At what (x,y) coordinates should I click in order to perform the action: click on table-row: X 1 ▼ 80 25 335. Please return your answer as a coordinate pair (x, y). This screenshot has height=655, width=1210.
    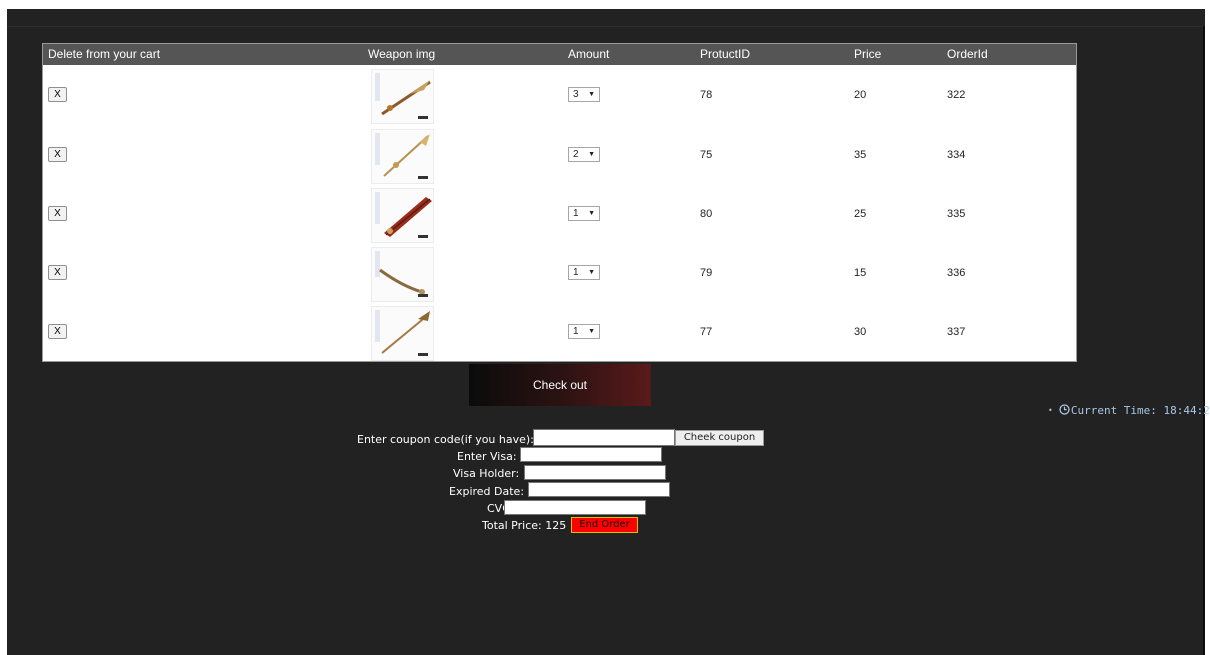
    Looking at the image, I should click on (559, 214).